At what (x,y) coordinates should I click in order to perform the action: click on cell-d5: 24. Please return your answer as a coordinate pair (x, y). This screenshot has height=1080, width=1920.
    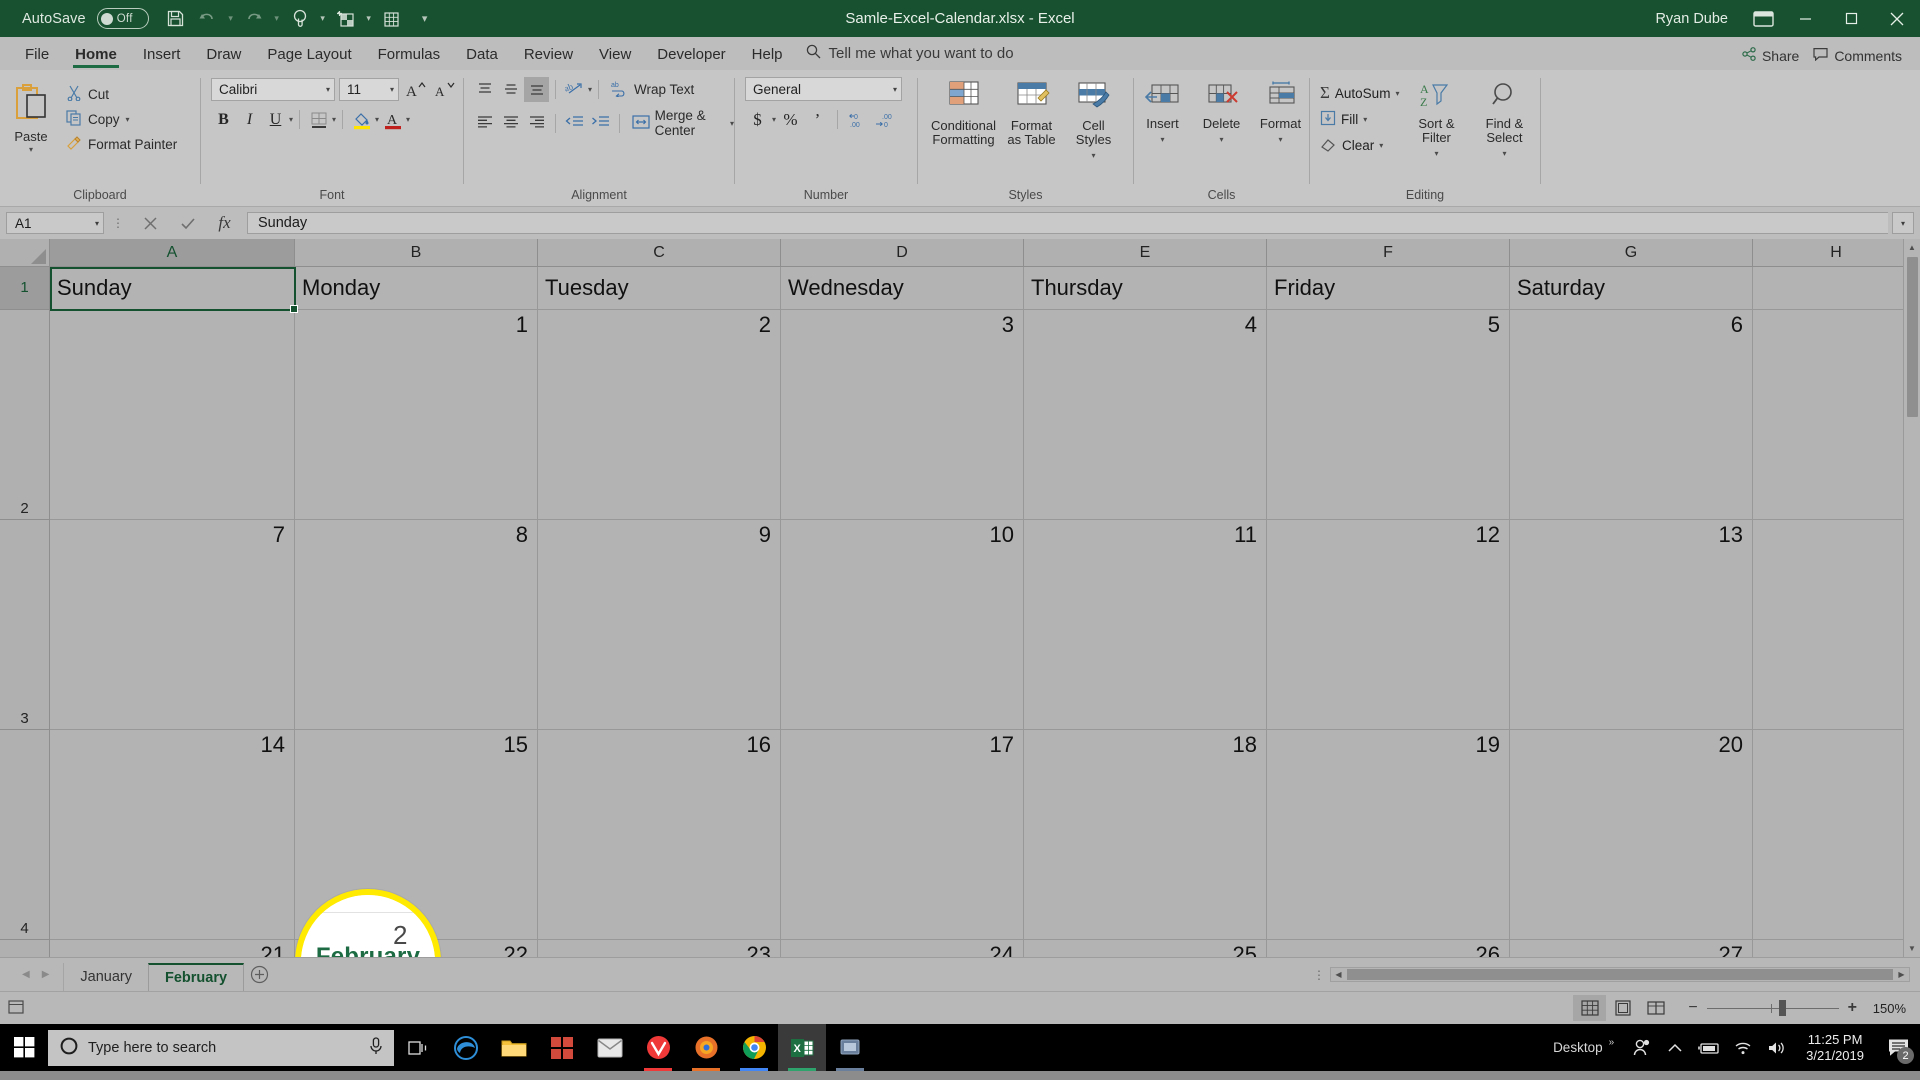
    Looking at the image, I should click on (902, 948).